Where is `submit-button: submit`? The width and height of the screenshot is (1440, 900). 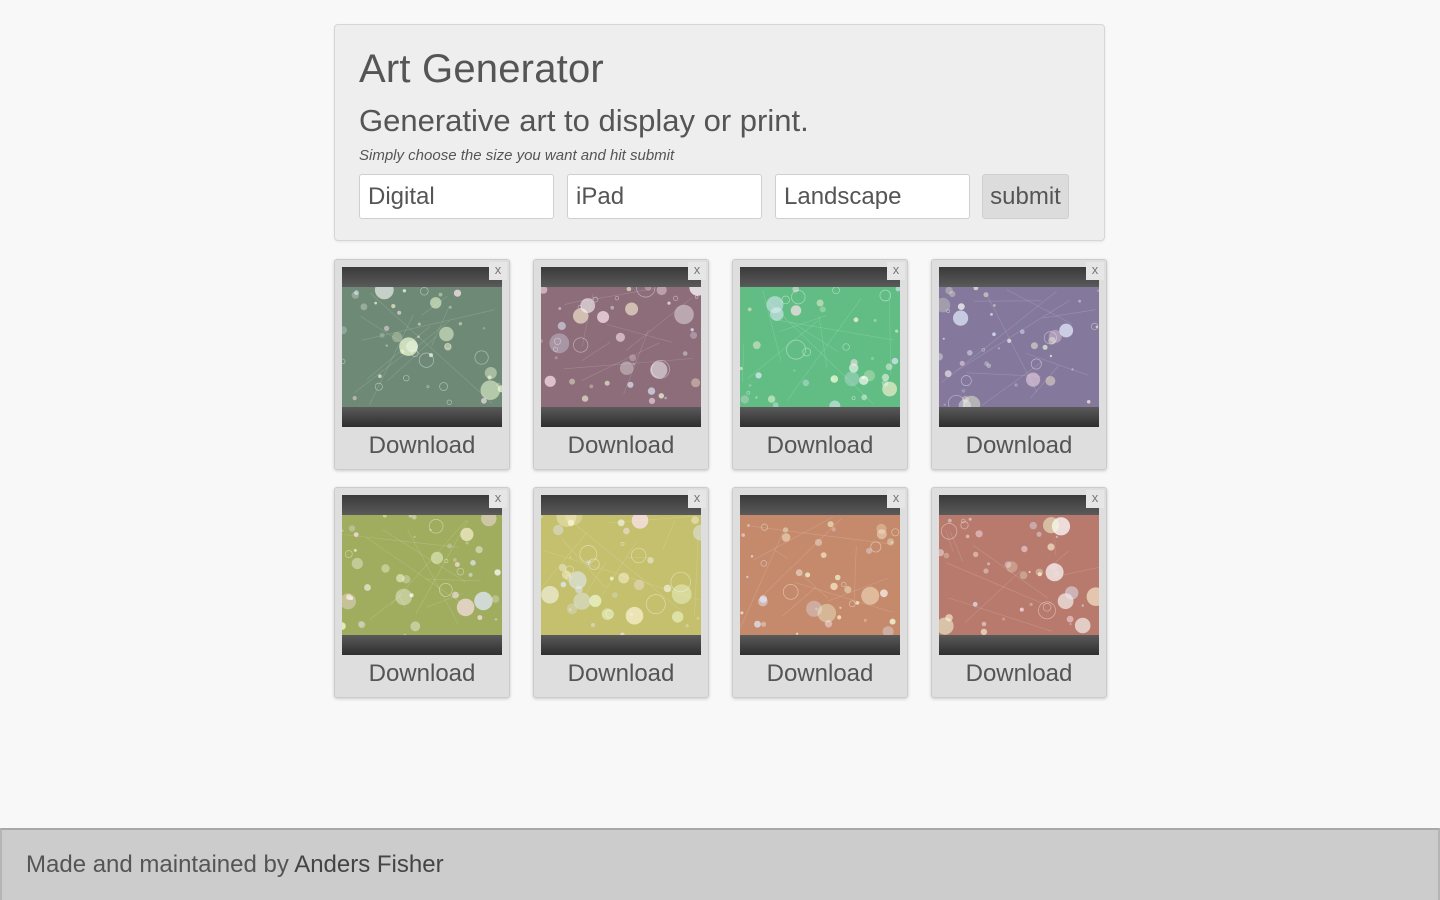 submit-button: submit is located at coordinates (1025, 196).